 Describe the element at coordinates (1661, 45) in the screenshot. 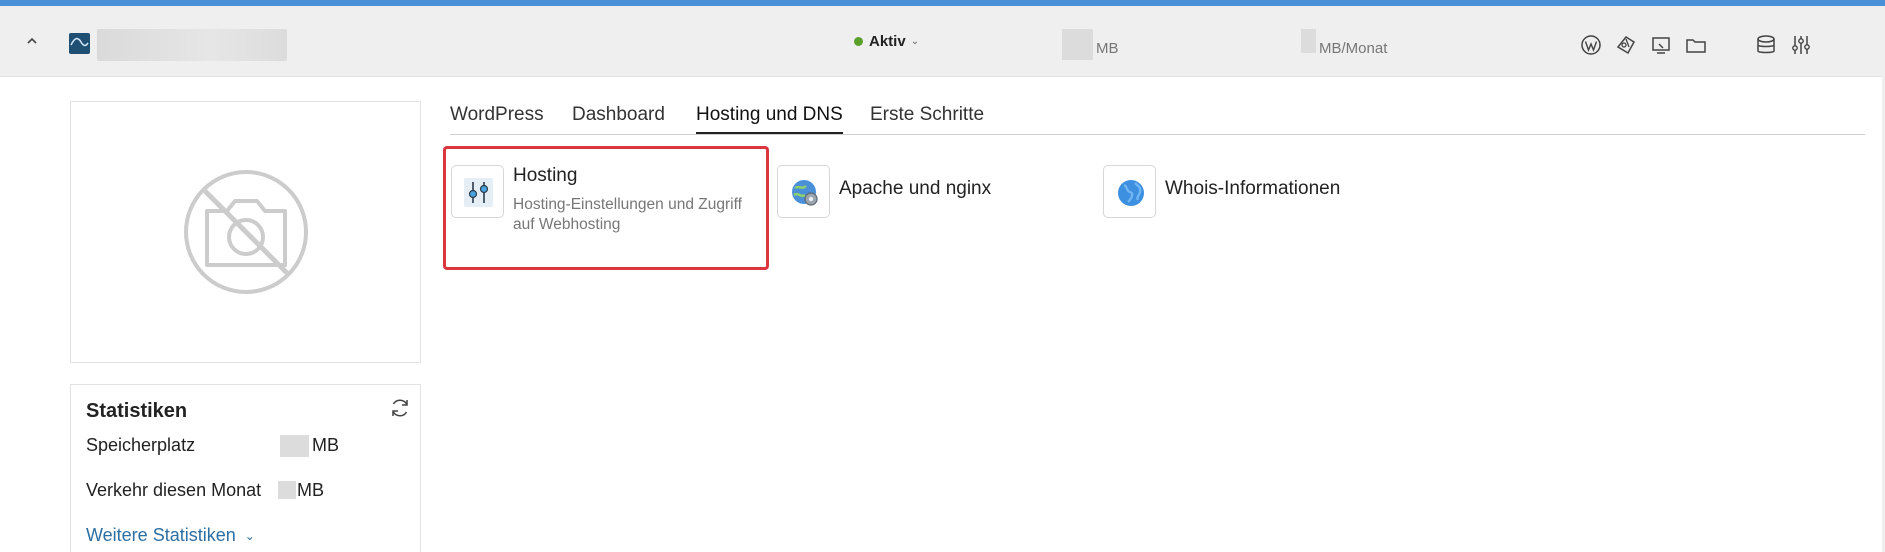

I see `site-preview-icon` at that location.